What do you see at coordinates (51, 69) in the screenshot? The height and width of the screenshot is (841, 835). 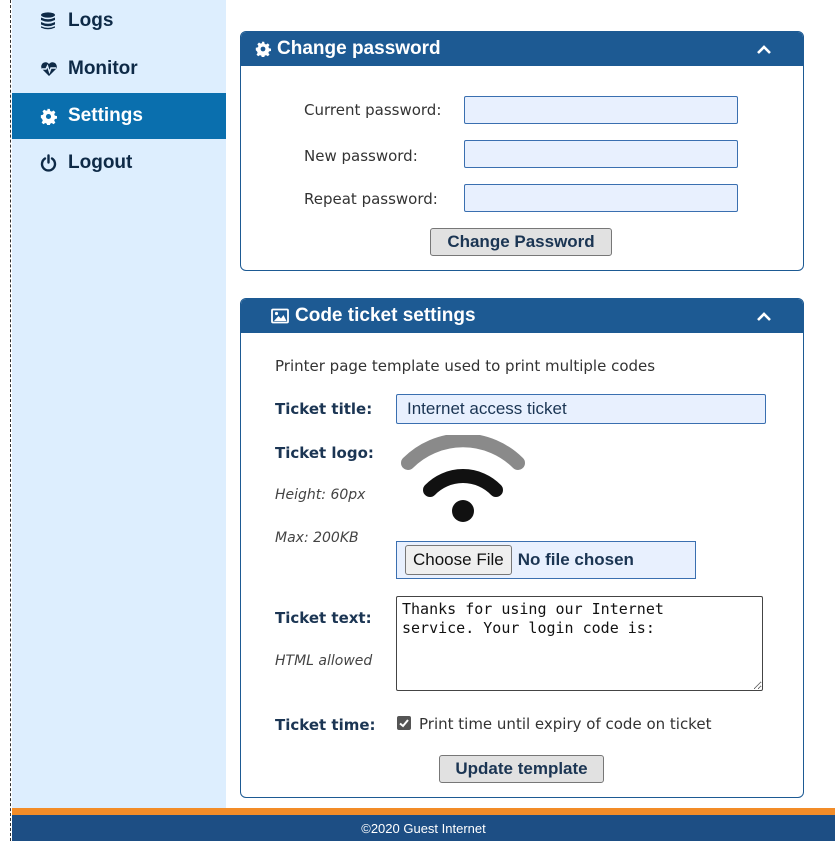 I see `heartbeat-icon` at bounding box center [51, 69].